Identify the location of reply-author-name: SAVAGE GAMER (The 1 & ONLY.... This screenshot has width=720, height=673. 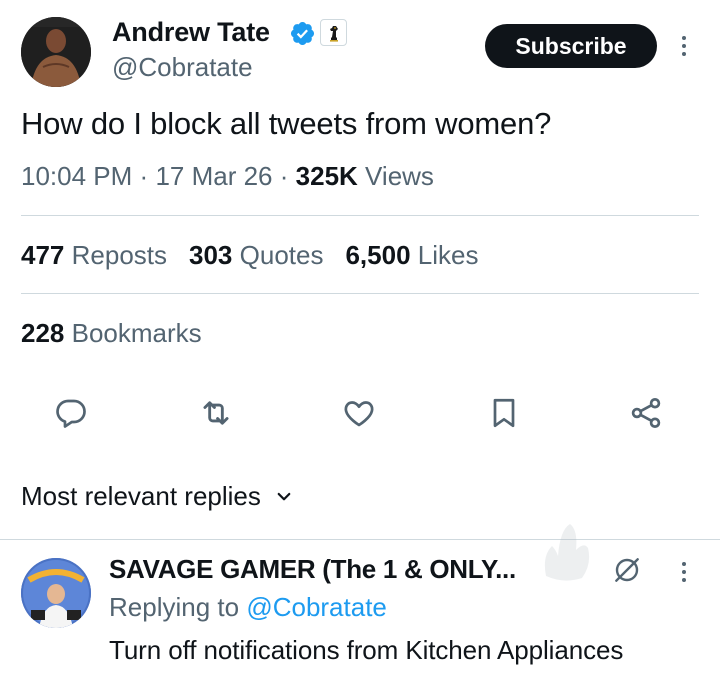
(312, 569).